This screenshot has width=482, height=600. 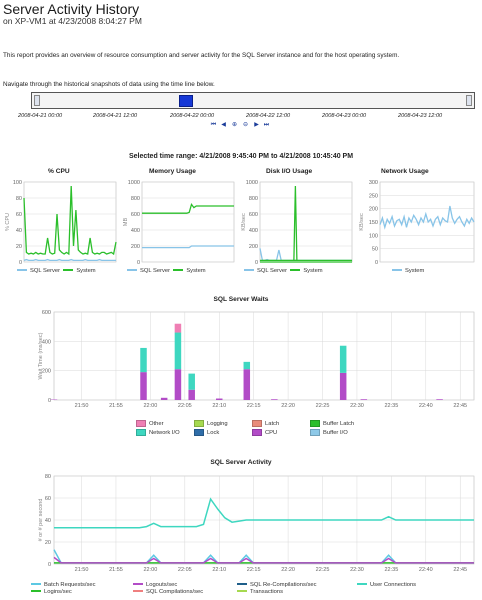 I want to click on timeline-label: 2008-04-22 12:00, so click(x=268, y=116).